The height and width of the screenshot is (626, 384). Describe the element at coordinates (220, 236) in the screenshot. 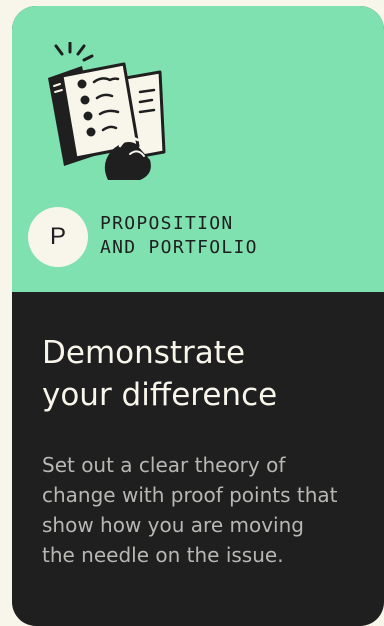

I see `category-label: PROPOSITION AND PORTFOLIO` at that location.